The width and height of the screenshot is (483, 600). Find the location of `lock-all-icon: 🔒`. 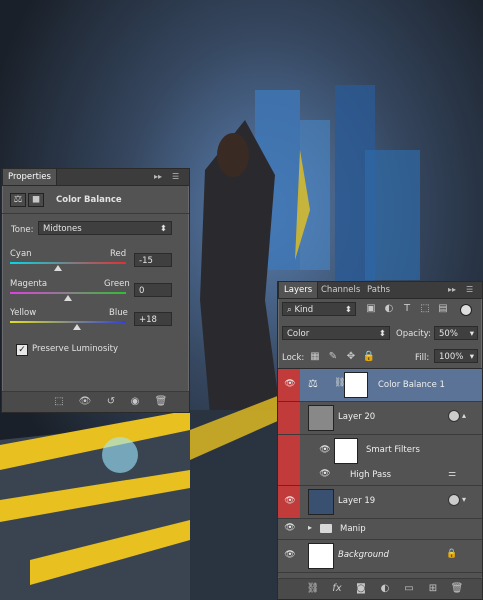

lock-all-icon: 🔒 is located at coordinates (369, 357).